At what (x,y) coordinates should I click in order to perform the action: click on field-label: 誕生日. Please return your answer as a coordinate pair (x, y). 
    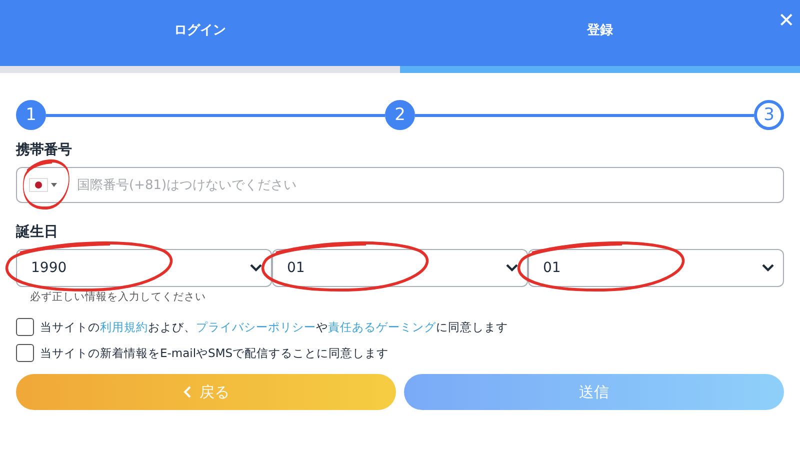
    Looking at the image, I should click on (37, 232).